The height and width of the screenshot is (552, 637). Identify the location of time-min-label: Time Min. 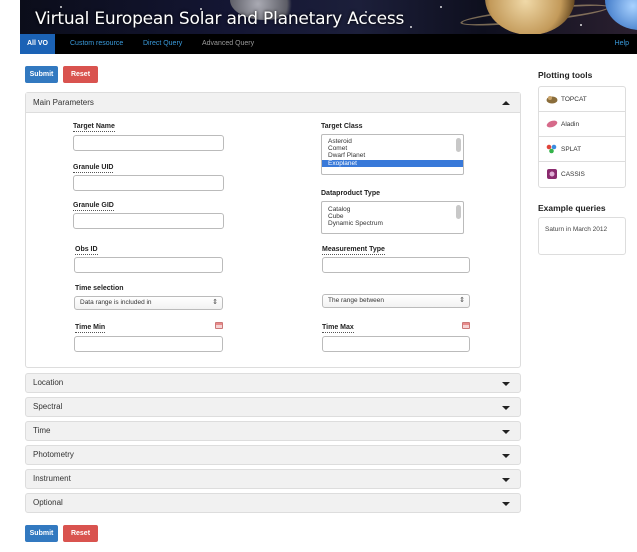
(90, 328).